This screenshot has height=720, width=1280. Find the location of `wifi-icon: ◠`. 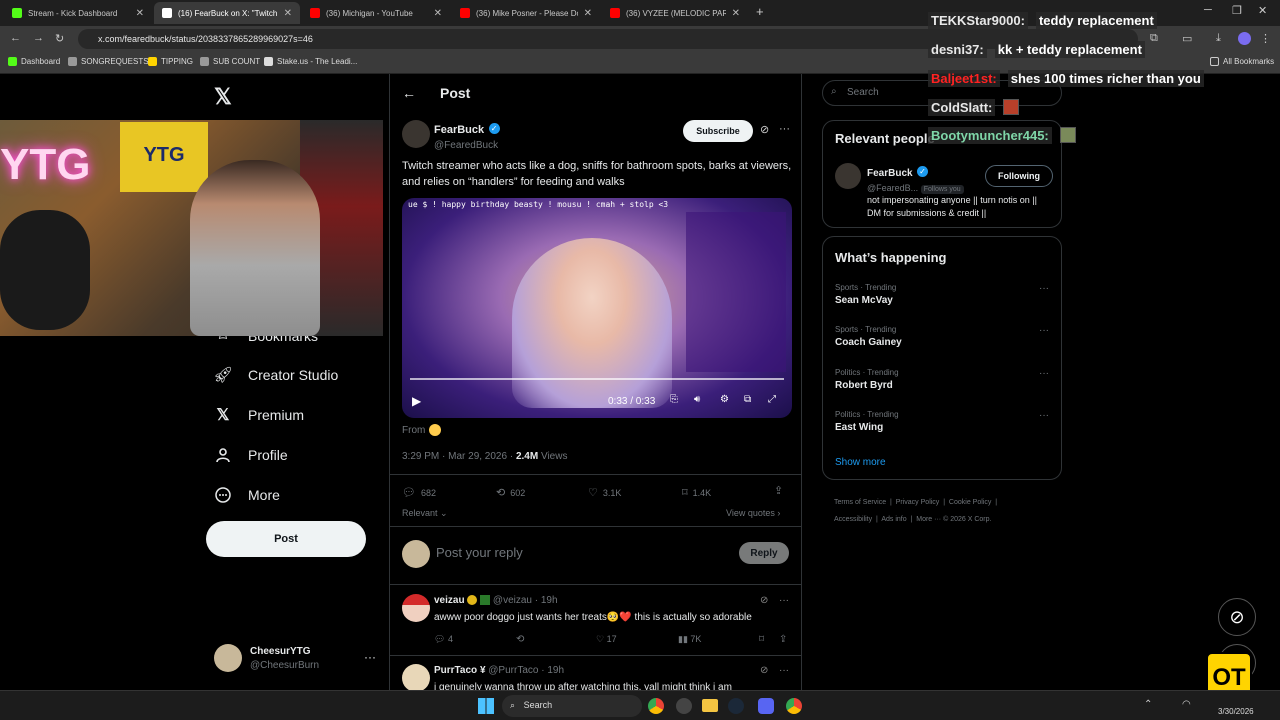

wifi-icon: ◠ is located at coordinates (1186, 704).